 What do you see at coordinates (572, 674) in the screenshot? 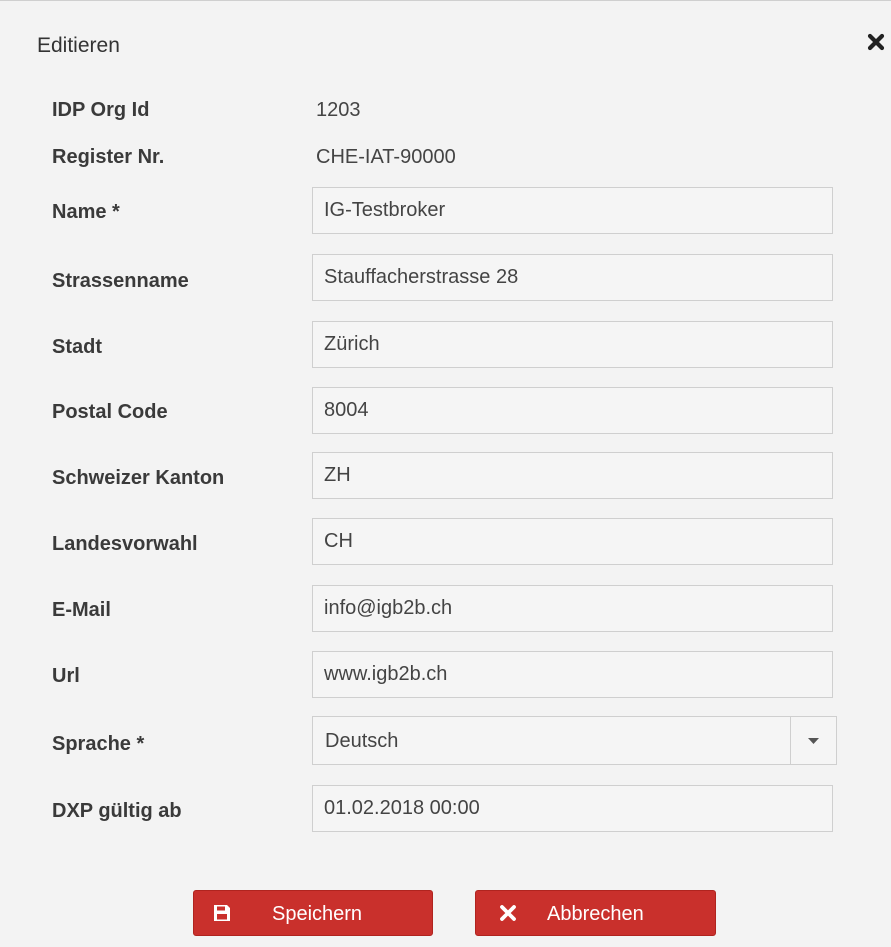
I see `url-field` at bounding box center [572, 674].